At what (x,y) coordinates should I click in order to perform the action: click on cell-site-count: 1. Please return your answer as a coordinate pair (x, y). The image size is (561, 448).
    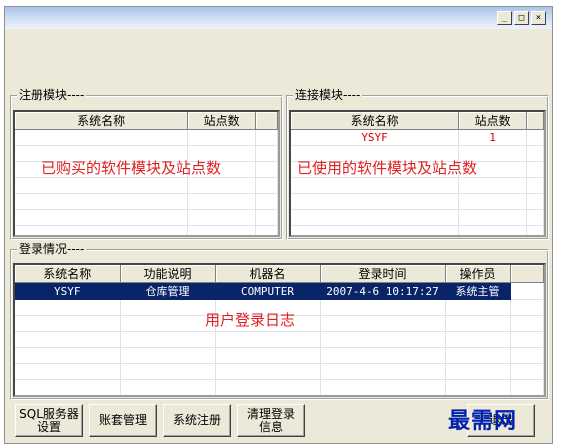
    Looking at the image, I should click on (493, 137).